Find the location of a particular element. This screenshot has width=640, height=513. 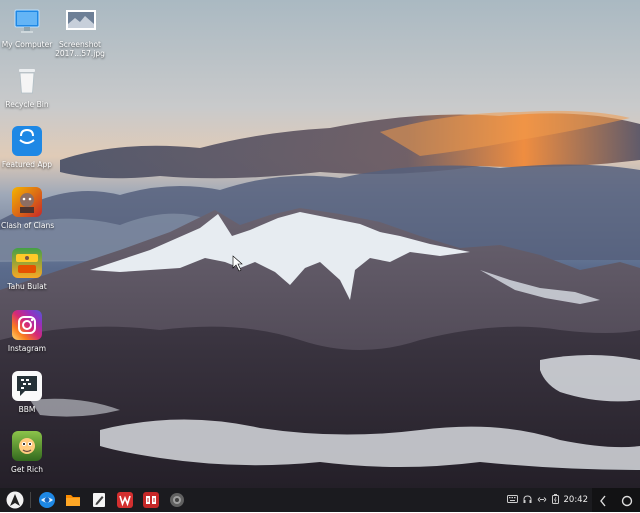

taskbar-app-store is located at coordinates (151, 500).